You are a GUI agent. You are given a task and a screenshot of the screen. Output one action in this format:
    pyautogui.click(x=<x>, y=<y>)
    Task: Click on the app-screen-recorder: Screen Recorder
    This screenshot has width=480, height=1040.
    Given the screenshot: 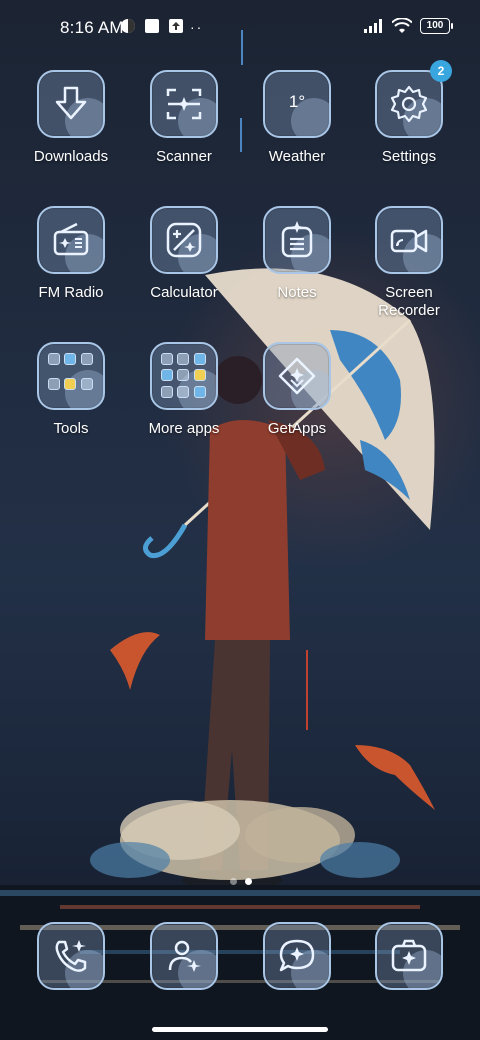 What is the action you would take?
    pyautogui.click(x=409, y=263)
    